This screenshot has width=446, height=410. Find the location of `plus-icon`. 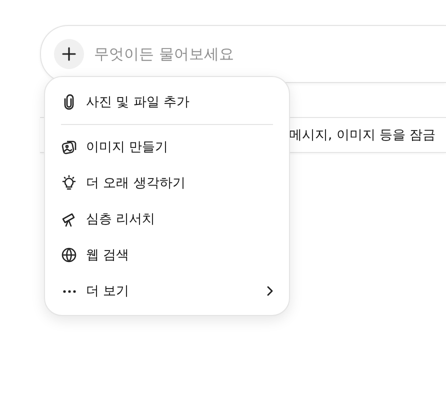

plus-icon is located at coordinates (69, 54).